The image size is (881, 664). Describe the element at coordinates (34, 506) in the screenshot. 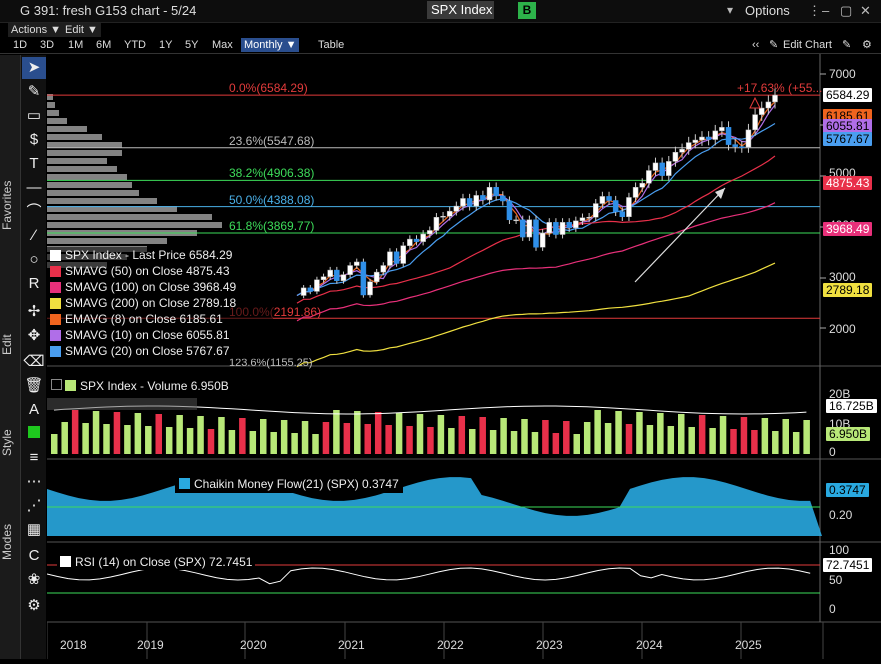

I see `dash-style-icon: ⋰` at that location.